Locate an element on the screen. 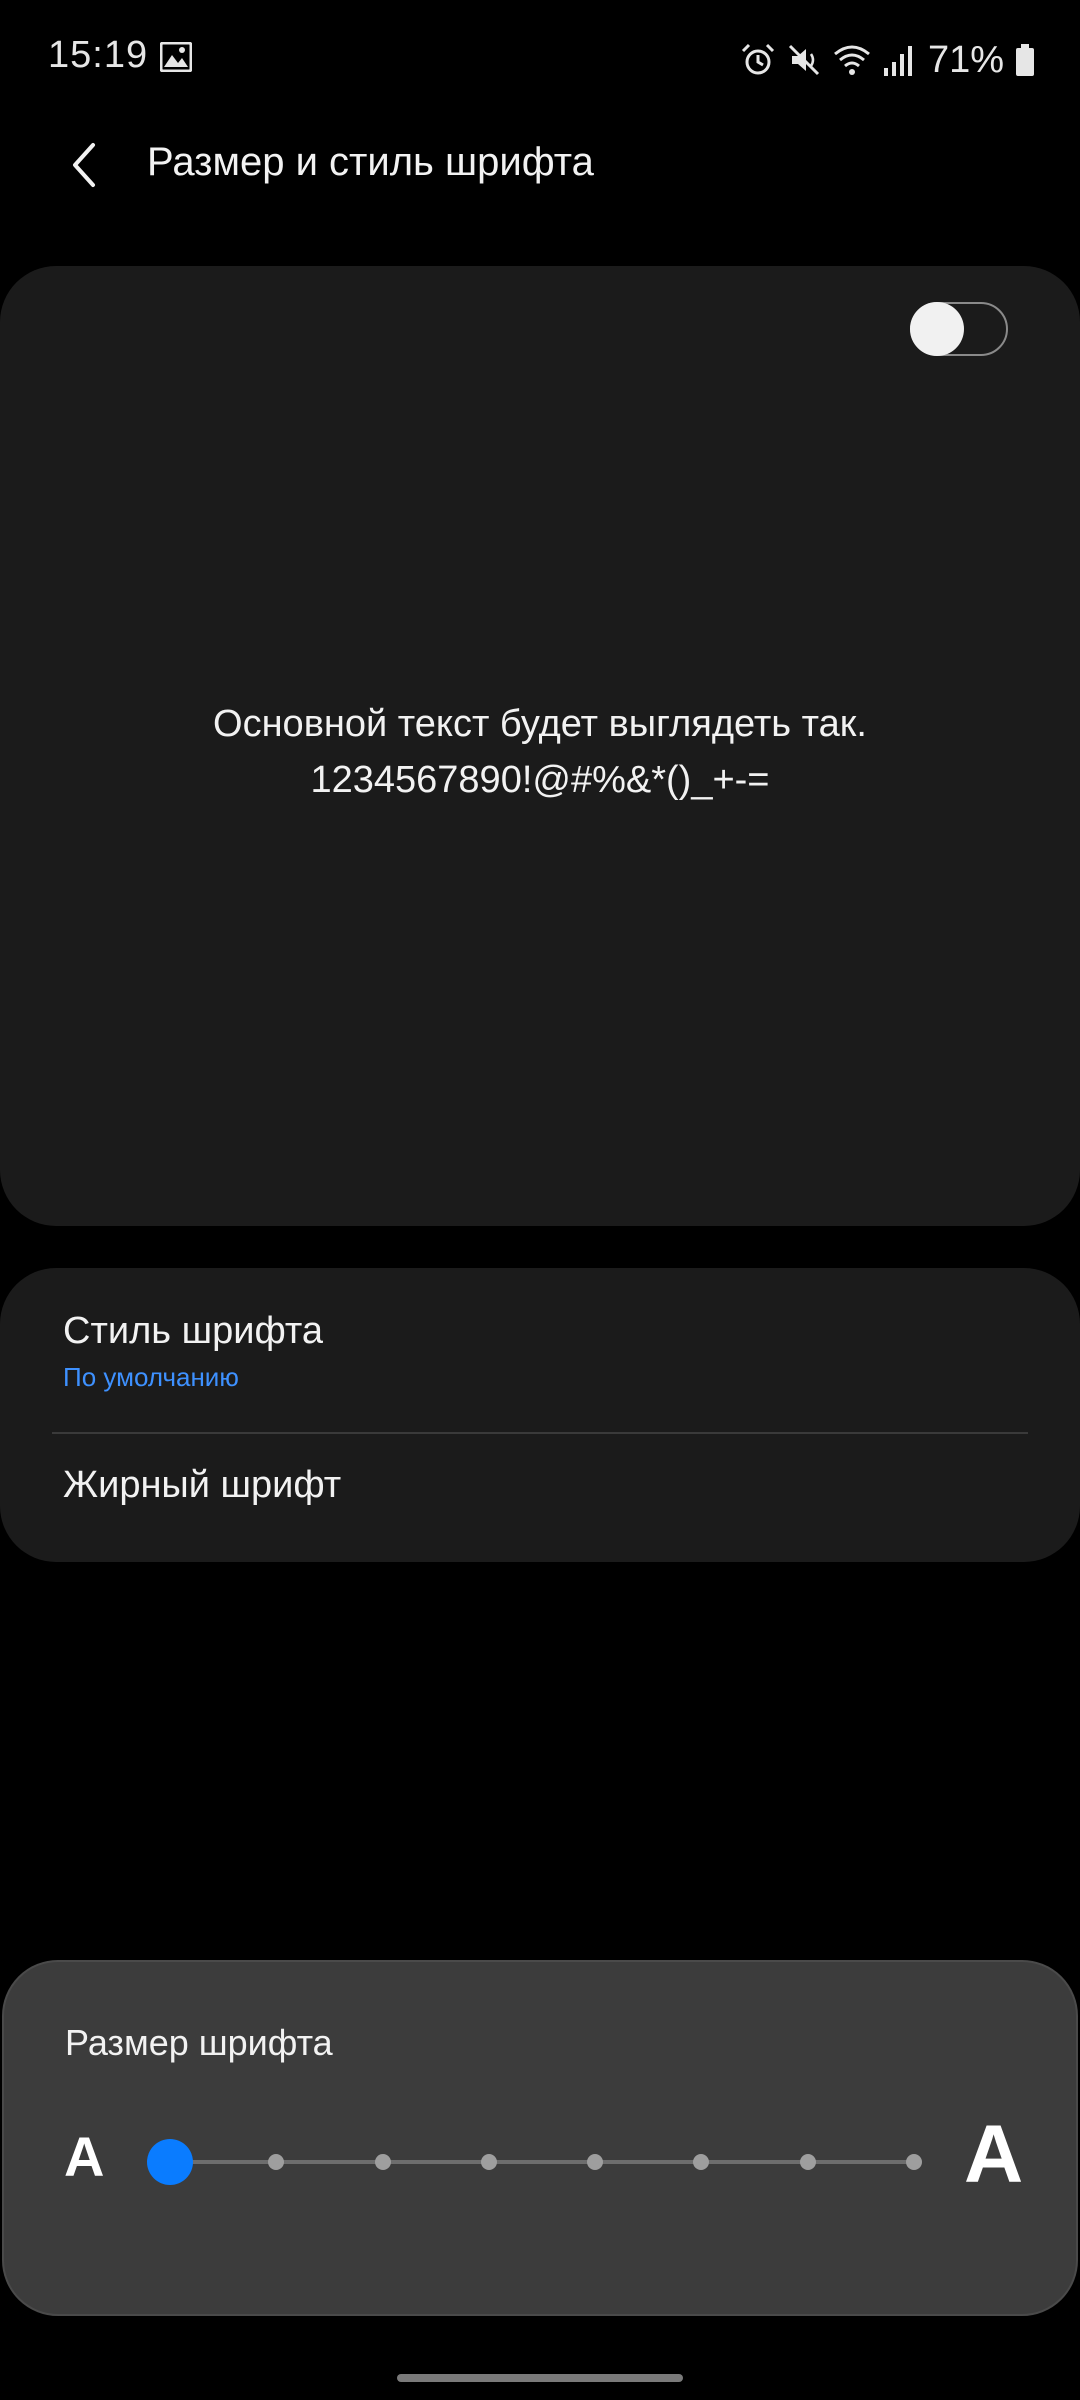 Image resolution: width=1080 pixels, height=2400 pixels. battery-icon is located at coordinates (1025, 60).